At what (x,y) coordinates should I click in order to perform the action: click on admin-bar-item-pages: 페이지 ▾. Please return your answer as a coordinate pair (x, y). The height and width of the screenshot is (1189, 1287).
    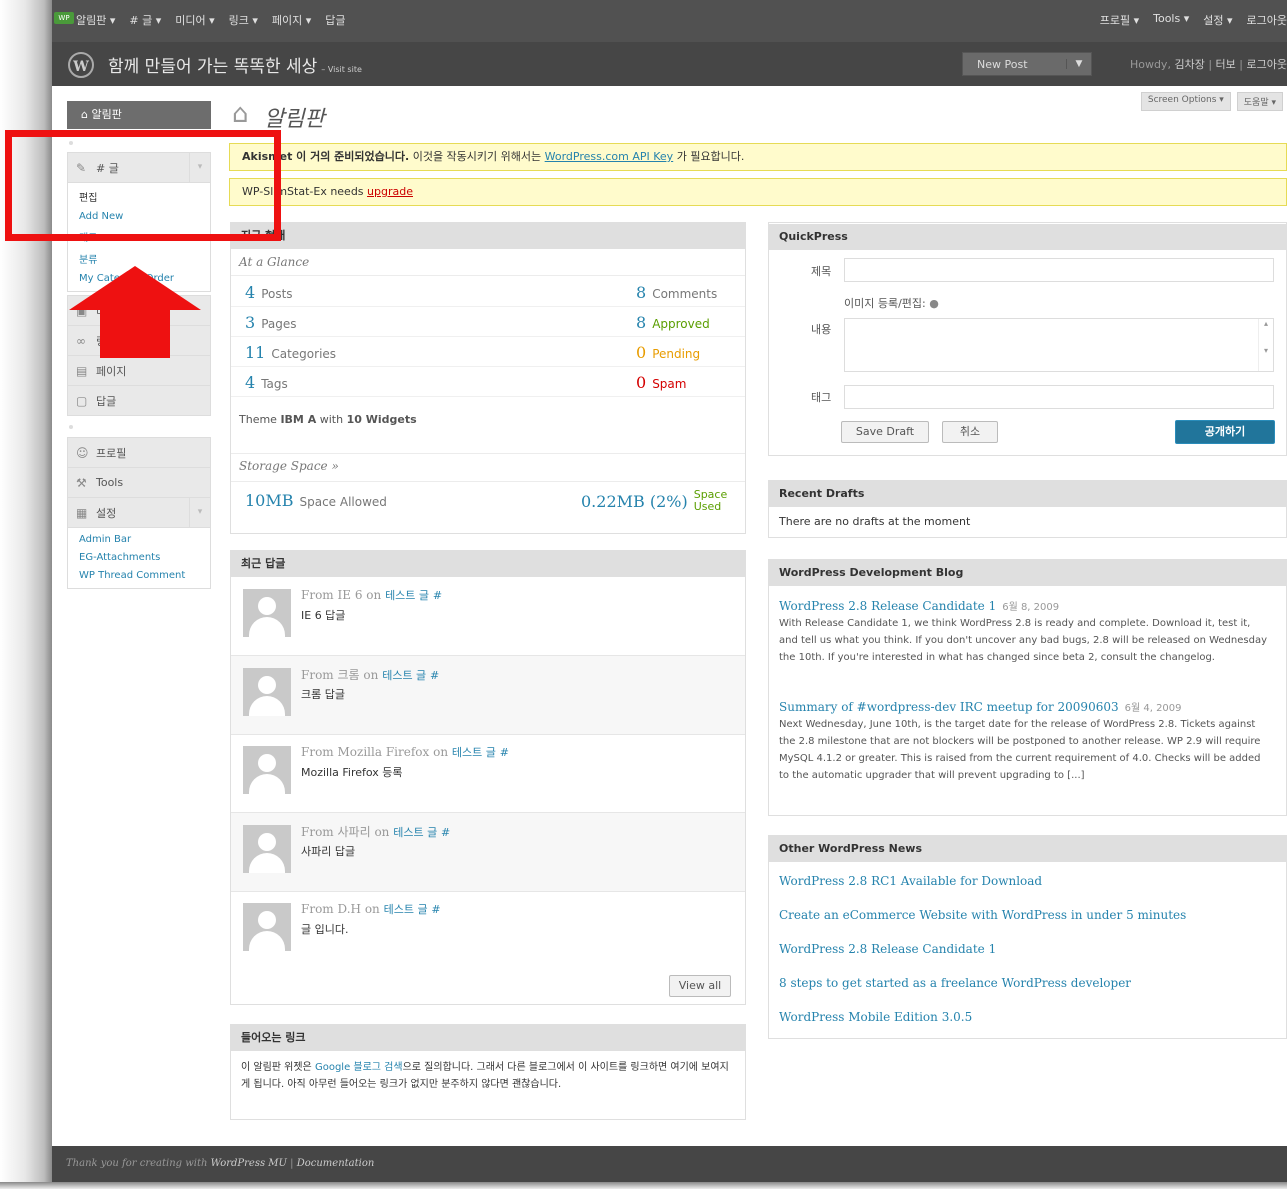
    Looking at the image, I should click on (291, 20).